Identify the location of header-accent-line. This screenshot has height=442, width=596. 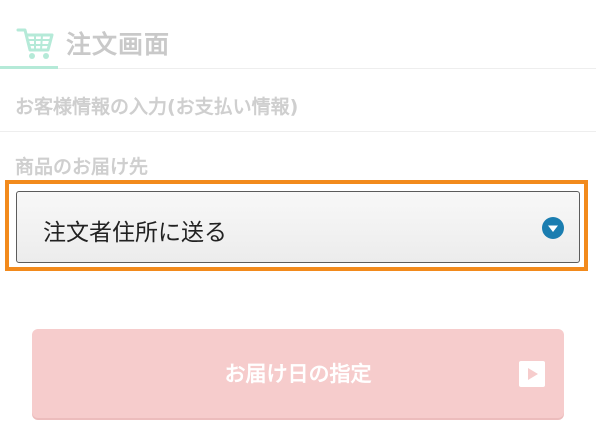
(29, 67).